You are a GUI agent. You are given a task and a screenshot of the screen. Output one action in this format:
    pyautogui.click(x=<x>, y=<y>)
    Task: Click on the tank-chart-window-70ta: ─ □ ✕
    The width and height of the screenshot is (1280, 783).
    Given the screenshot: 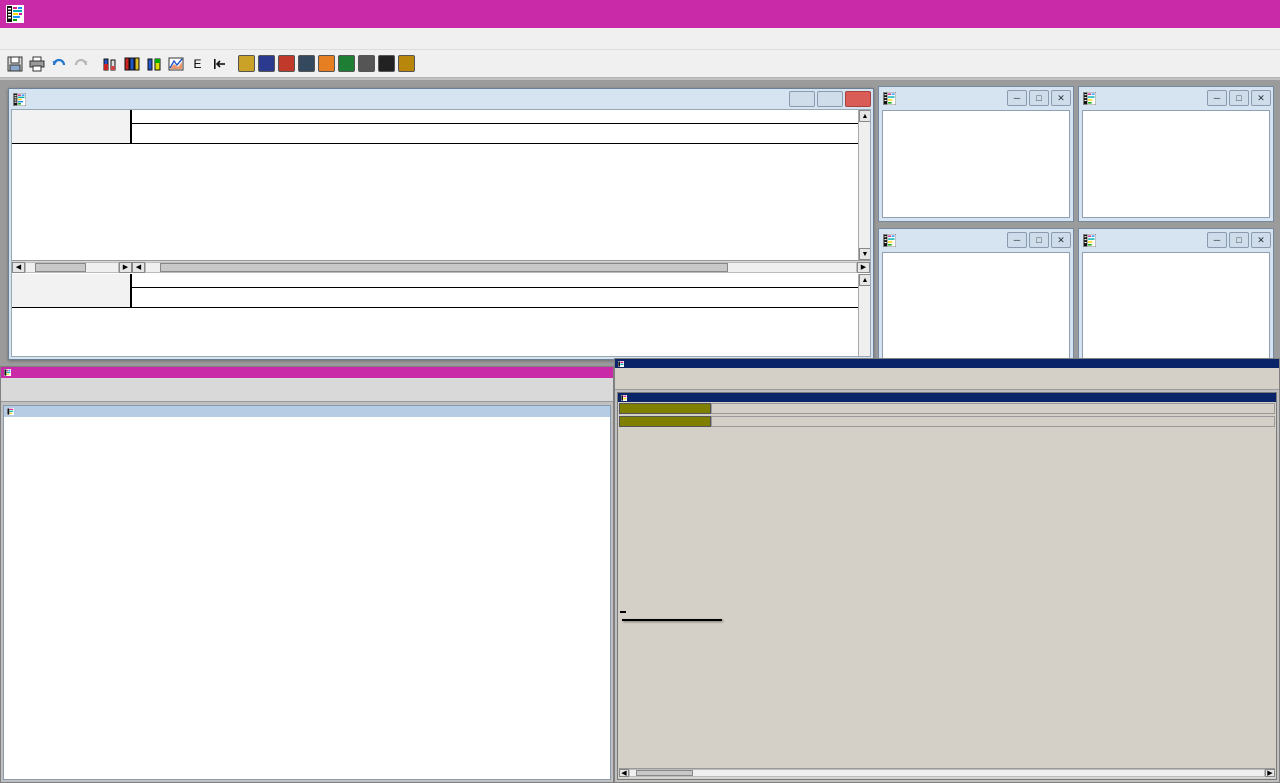 What is the action you would take?
    pyautogui.click(x=976, y=296)
    